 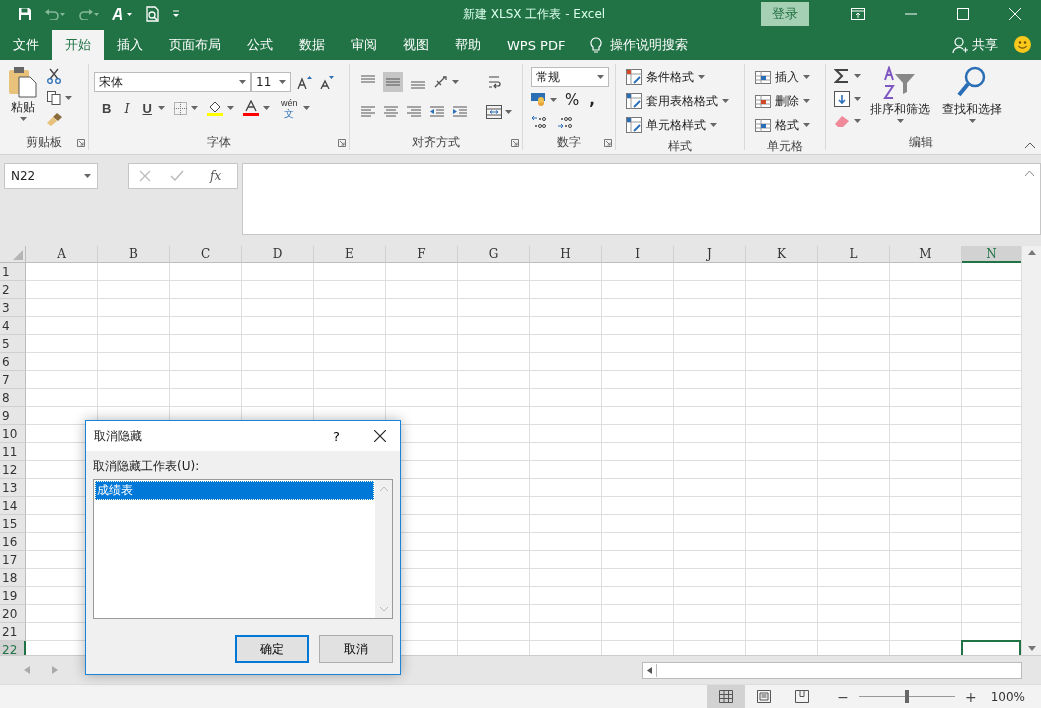 What do you see at coordinates (1015, 14) in the screenshot?
I see `close-icon` at bounding box center [1015, 14].